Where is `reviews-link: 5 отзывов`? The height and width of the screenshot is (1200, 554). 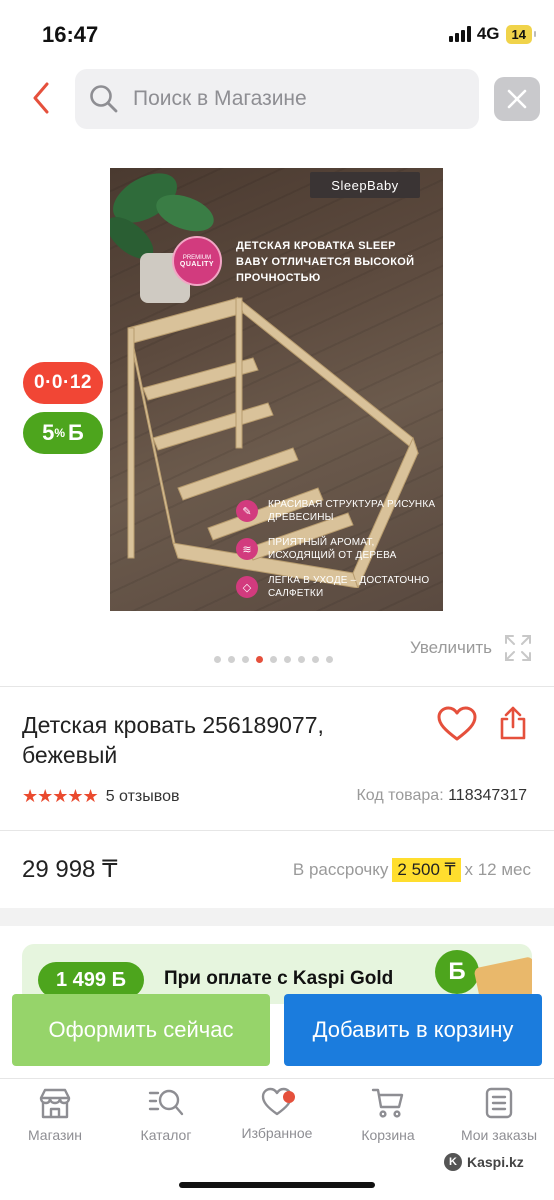
reviews-link: 5 отзывов is located at coordinates (143, 797).